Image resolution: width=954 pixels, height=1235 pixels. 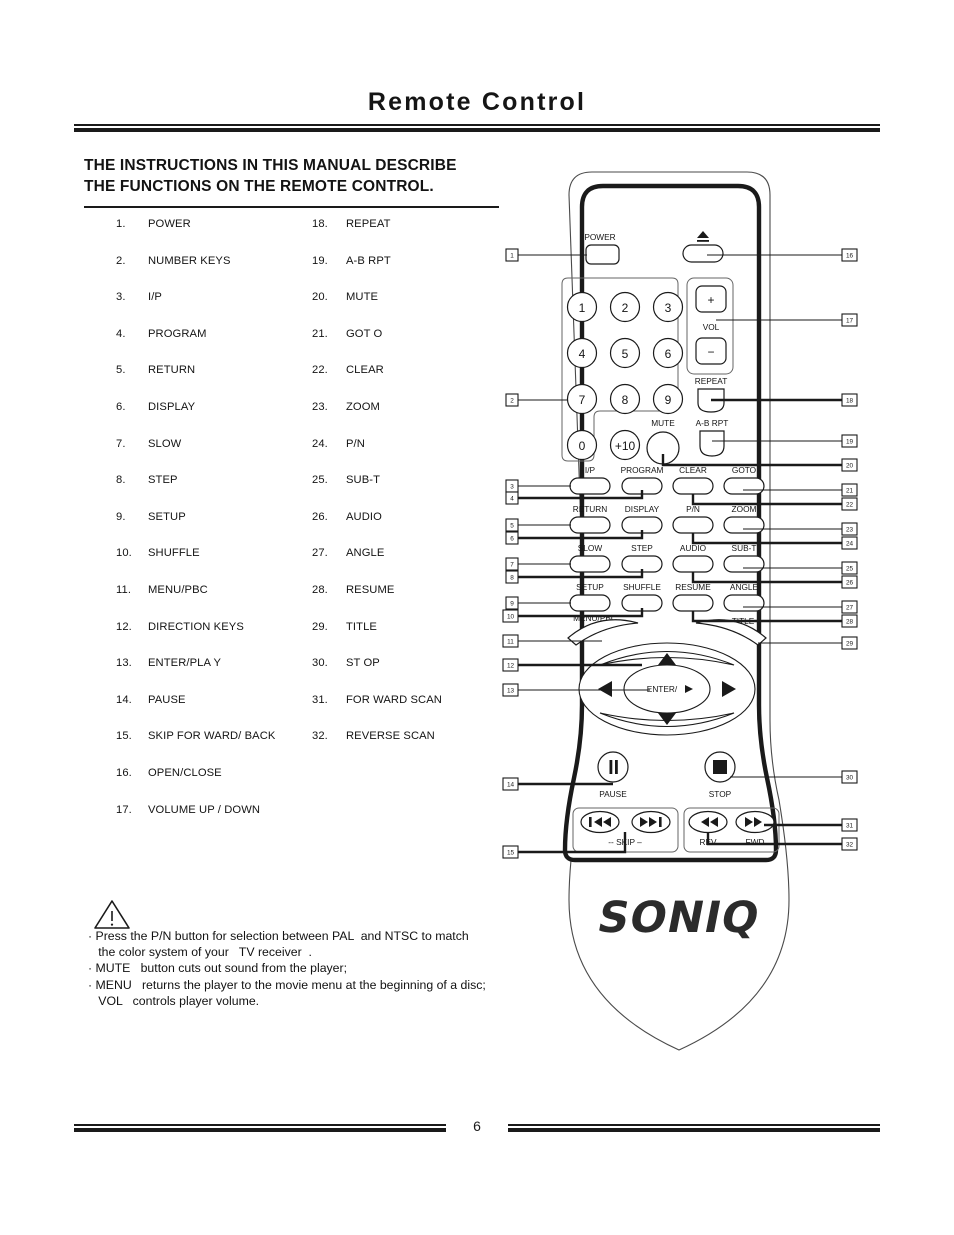 I want to click on open-close-button, so click(x=703, y=253).